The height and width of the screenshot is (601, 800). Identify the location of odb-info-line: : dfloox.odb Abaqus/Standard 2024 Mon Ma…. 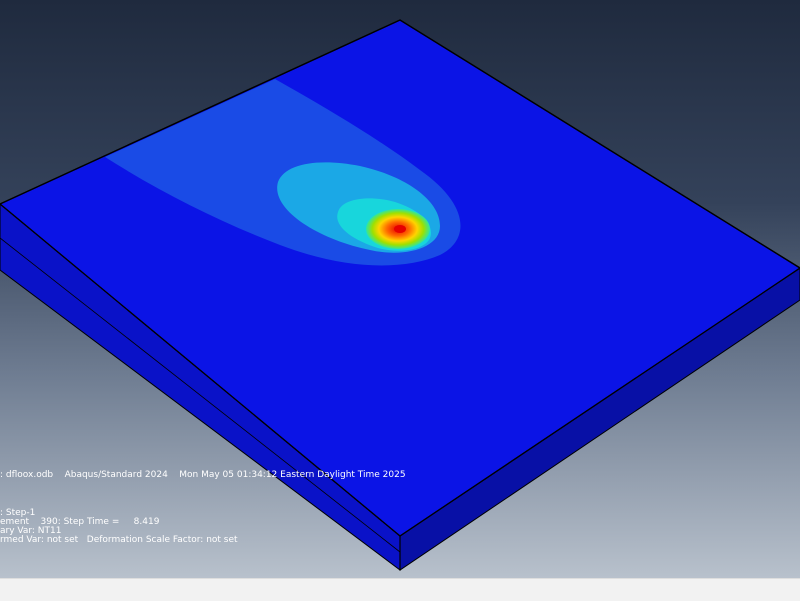
(203, 475).